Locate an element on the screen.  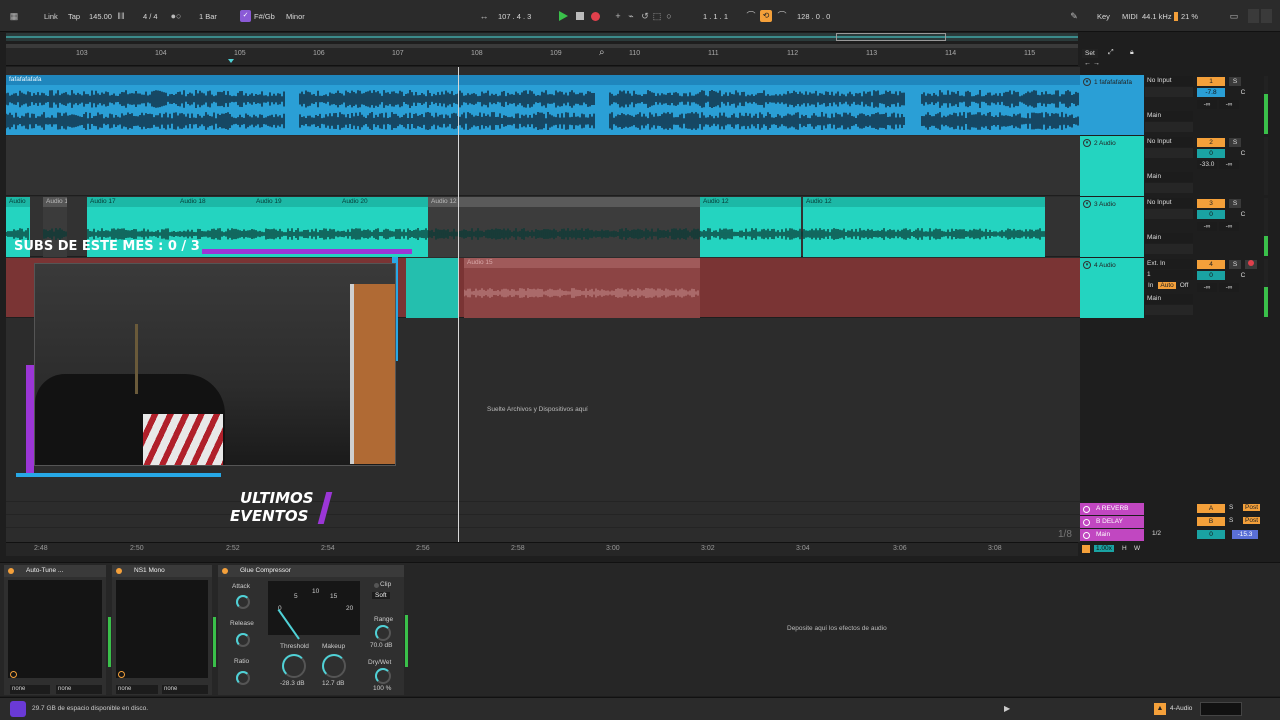
track-activator: 1 is located at coordinates (1211, 81).